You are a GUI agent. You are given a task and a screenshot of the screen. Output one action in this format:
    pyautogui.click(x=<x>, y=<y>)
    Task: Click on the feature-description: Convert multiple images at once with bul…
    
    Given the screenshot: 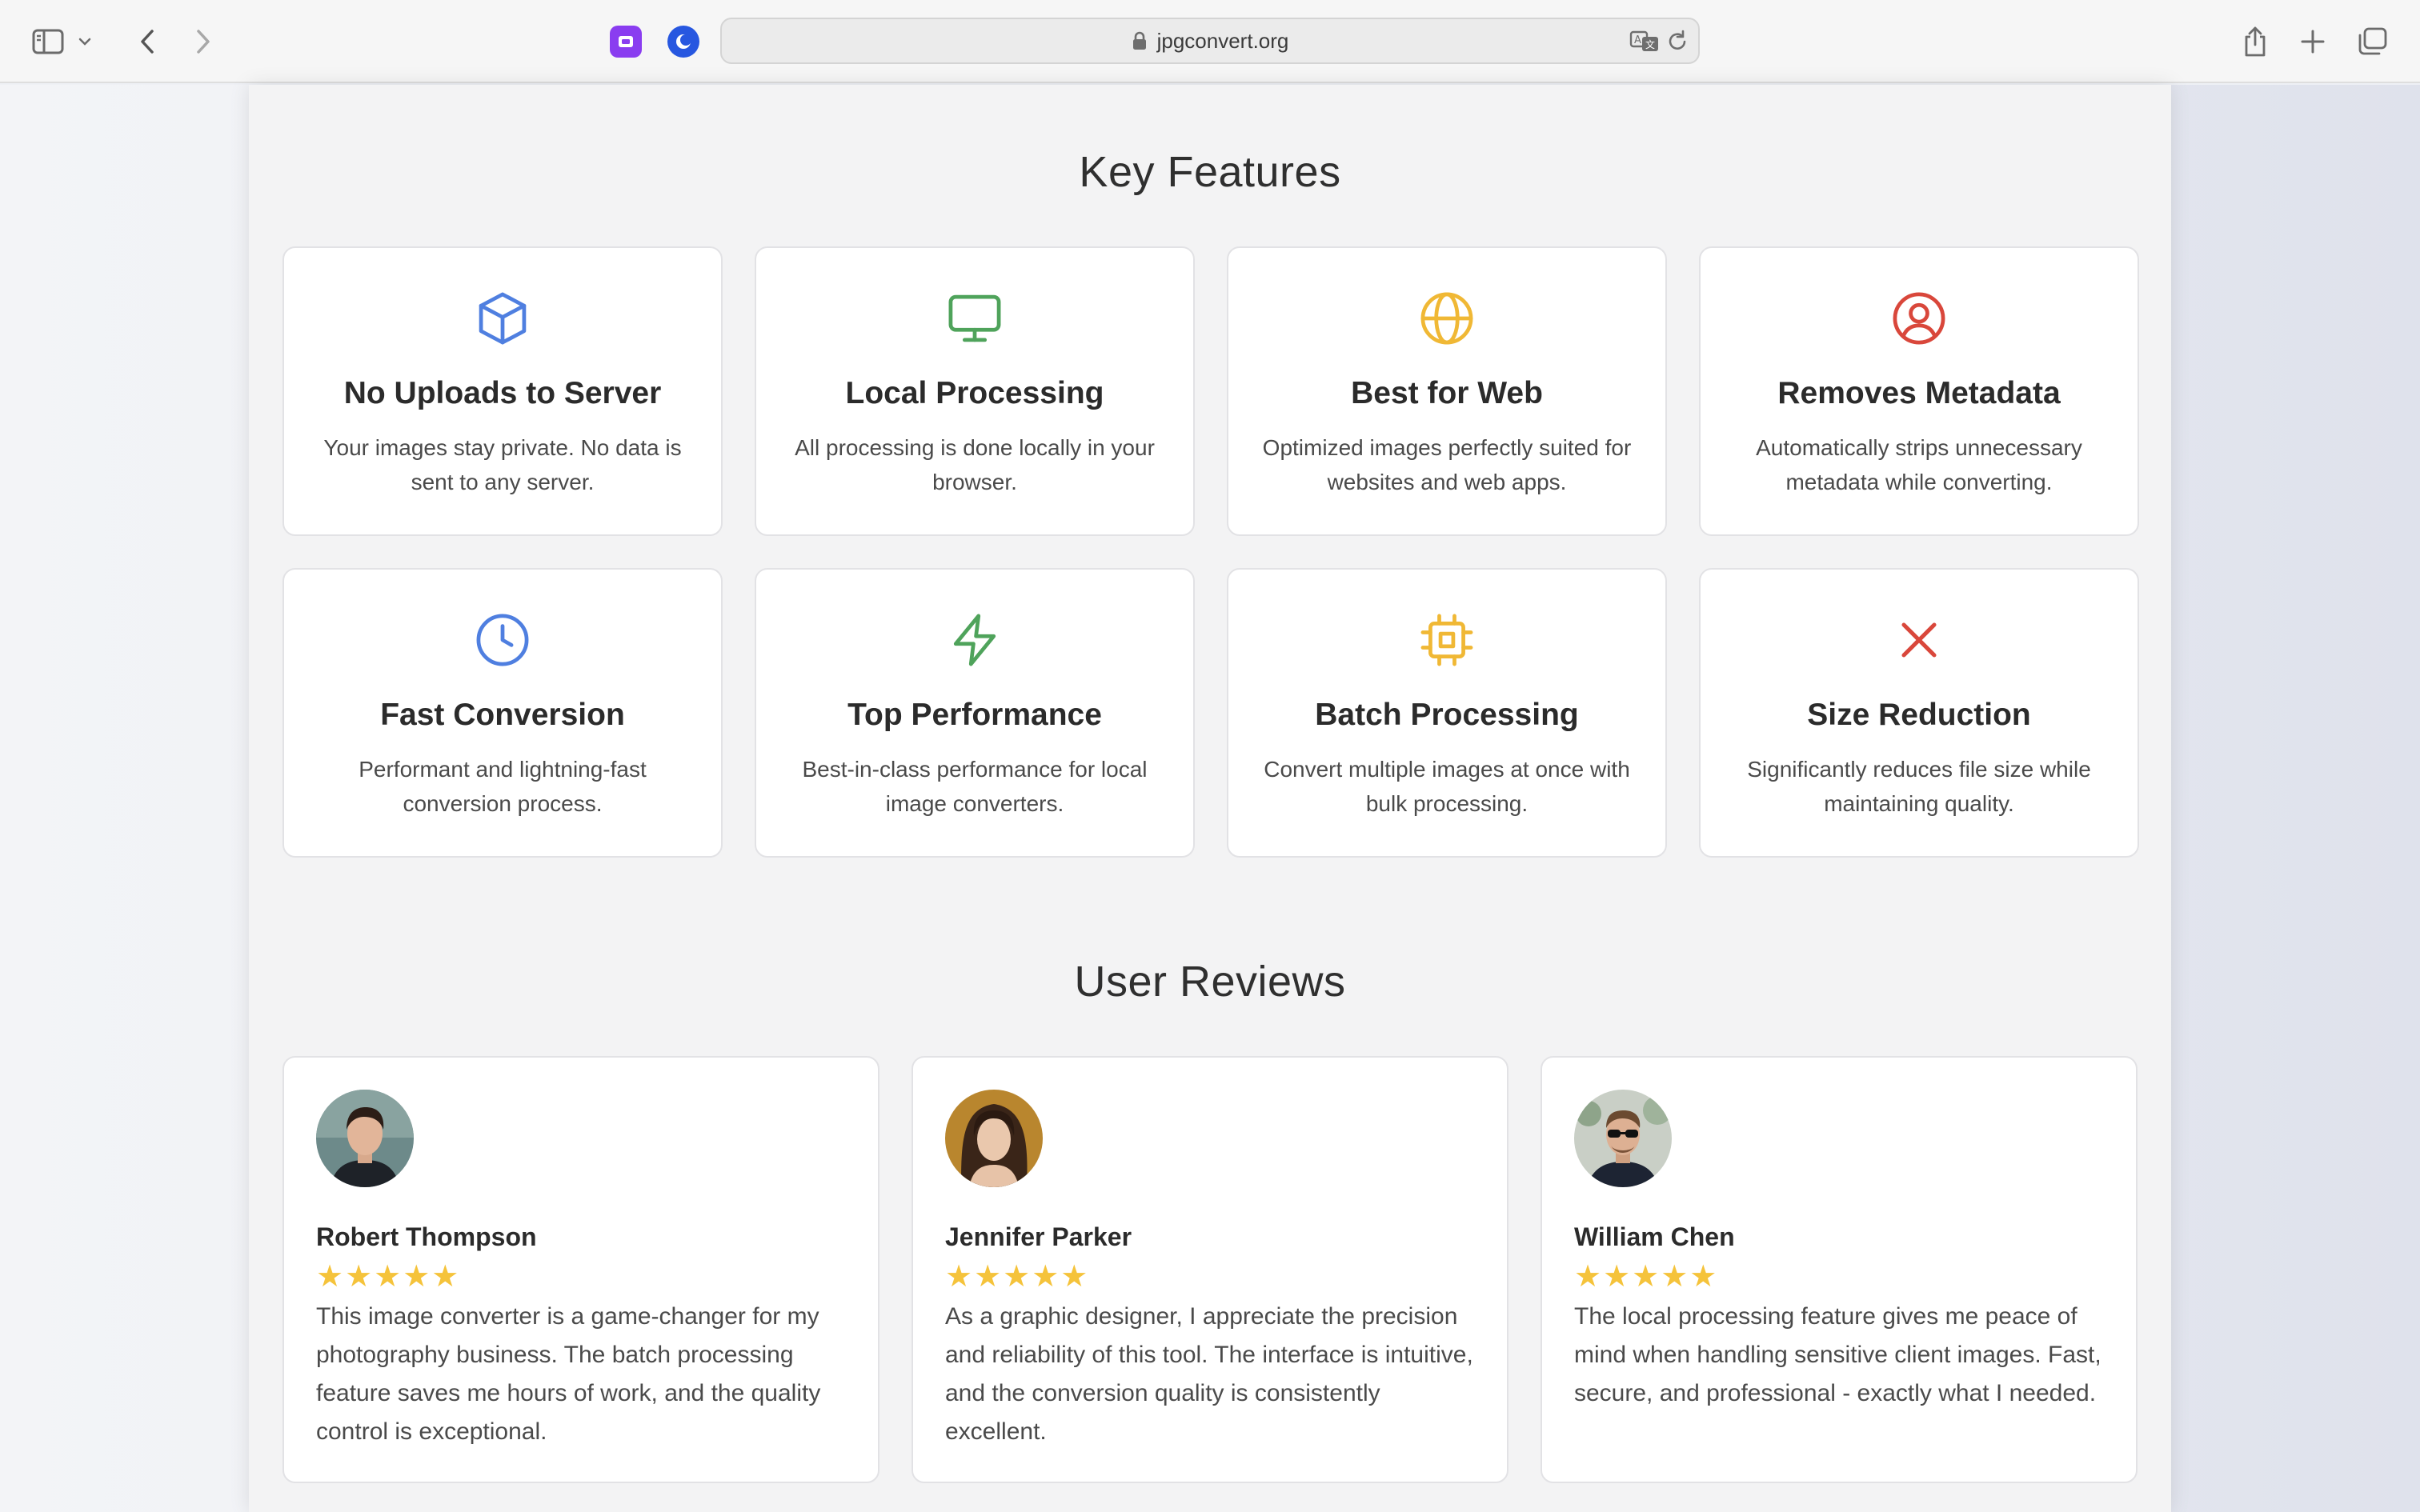 What is the action you would take?
    pyautogui.click(x=1447, y=786)
    